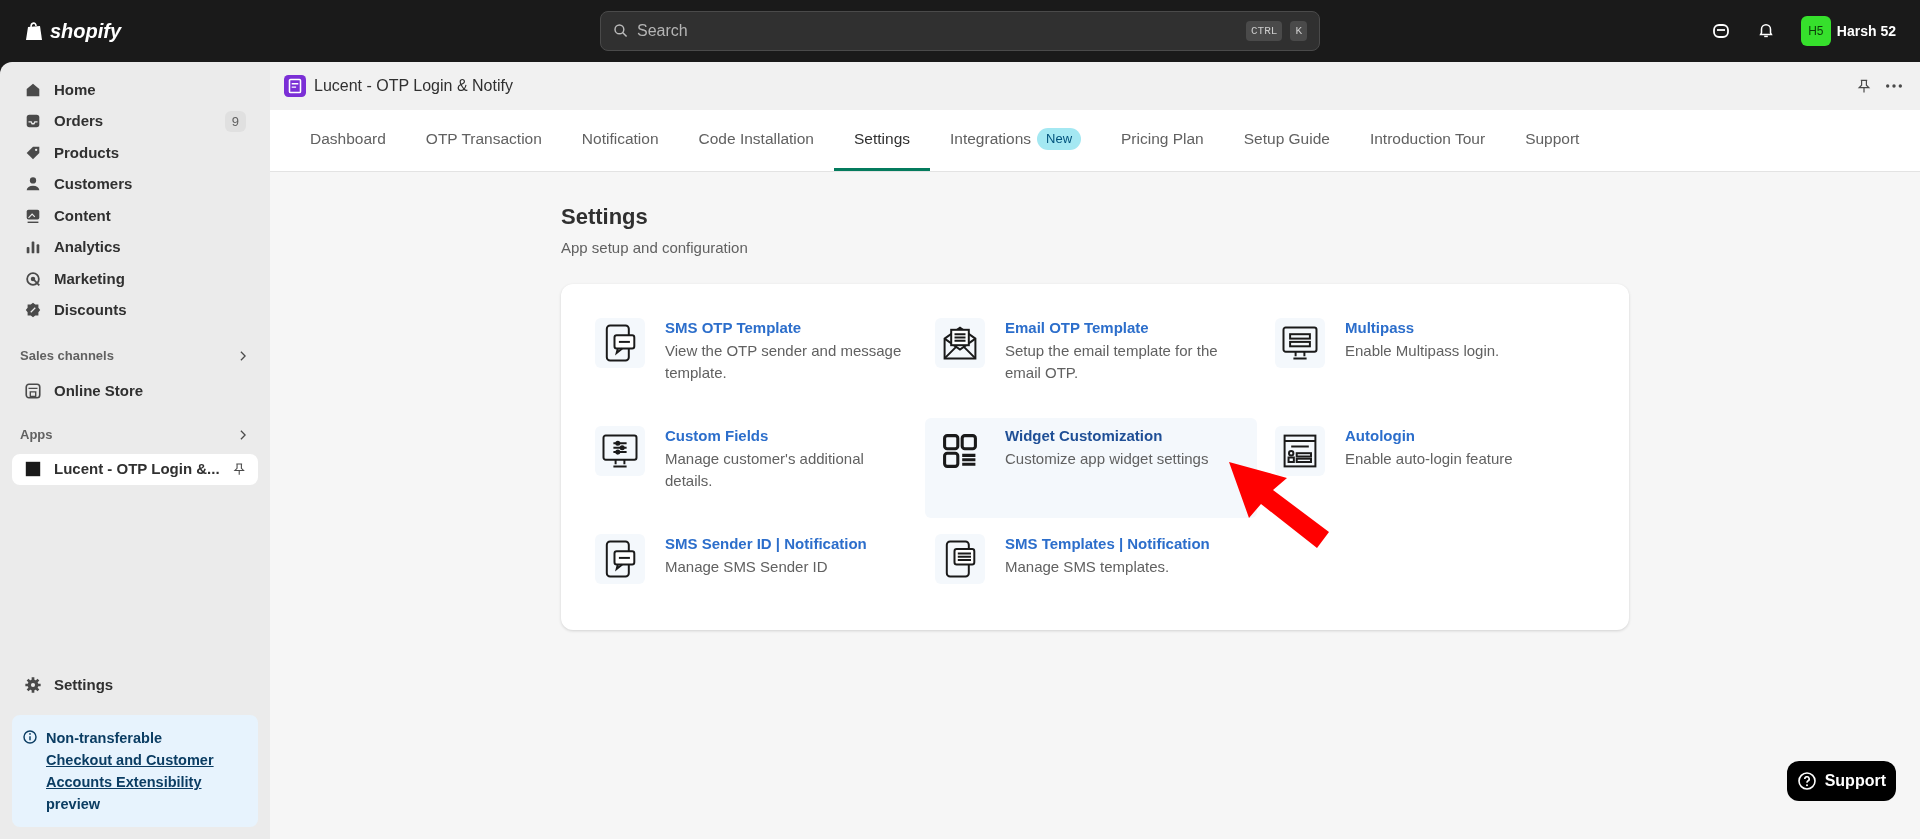 The width and height of the screenshot is (1920, 839). What do you see at coordinates (605, 217) in the screenshot?
I see `page-title: Settings` at bounding box center [605, 217].